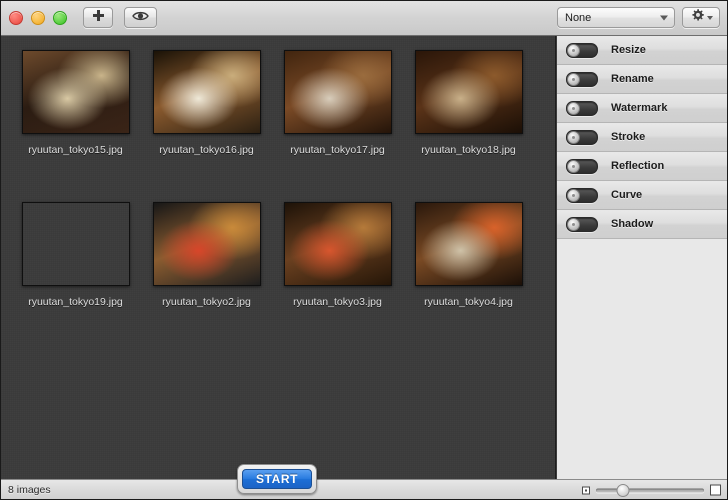 The width and height of the screenshot is (728, 500). Describe the element at coordinates (206, 302) in the screenshot. I see `thumbnail-caption: ryuutan_tokyo2.jpg` at that location.